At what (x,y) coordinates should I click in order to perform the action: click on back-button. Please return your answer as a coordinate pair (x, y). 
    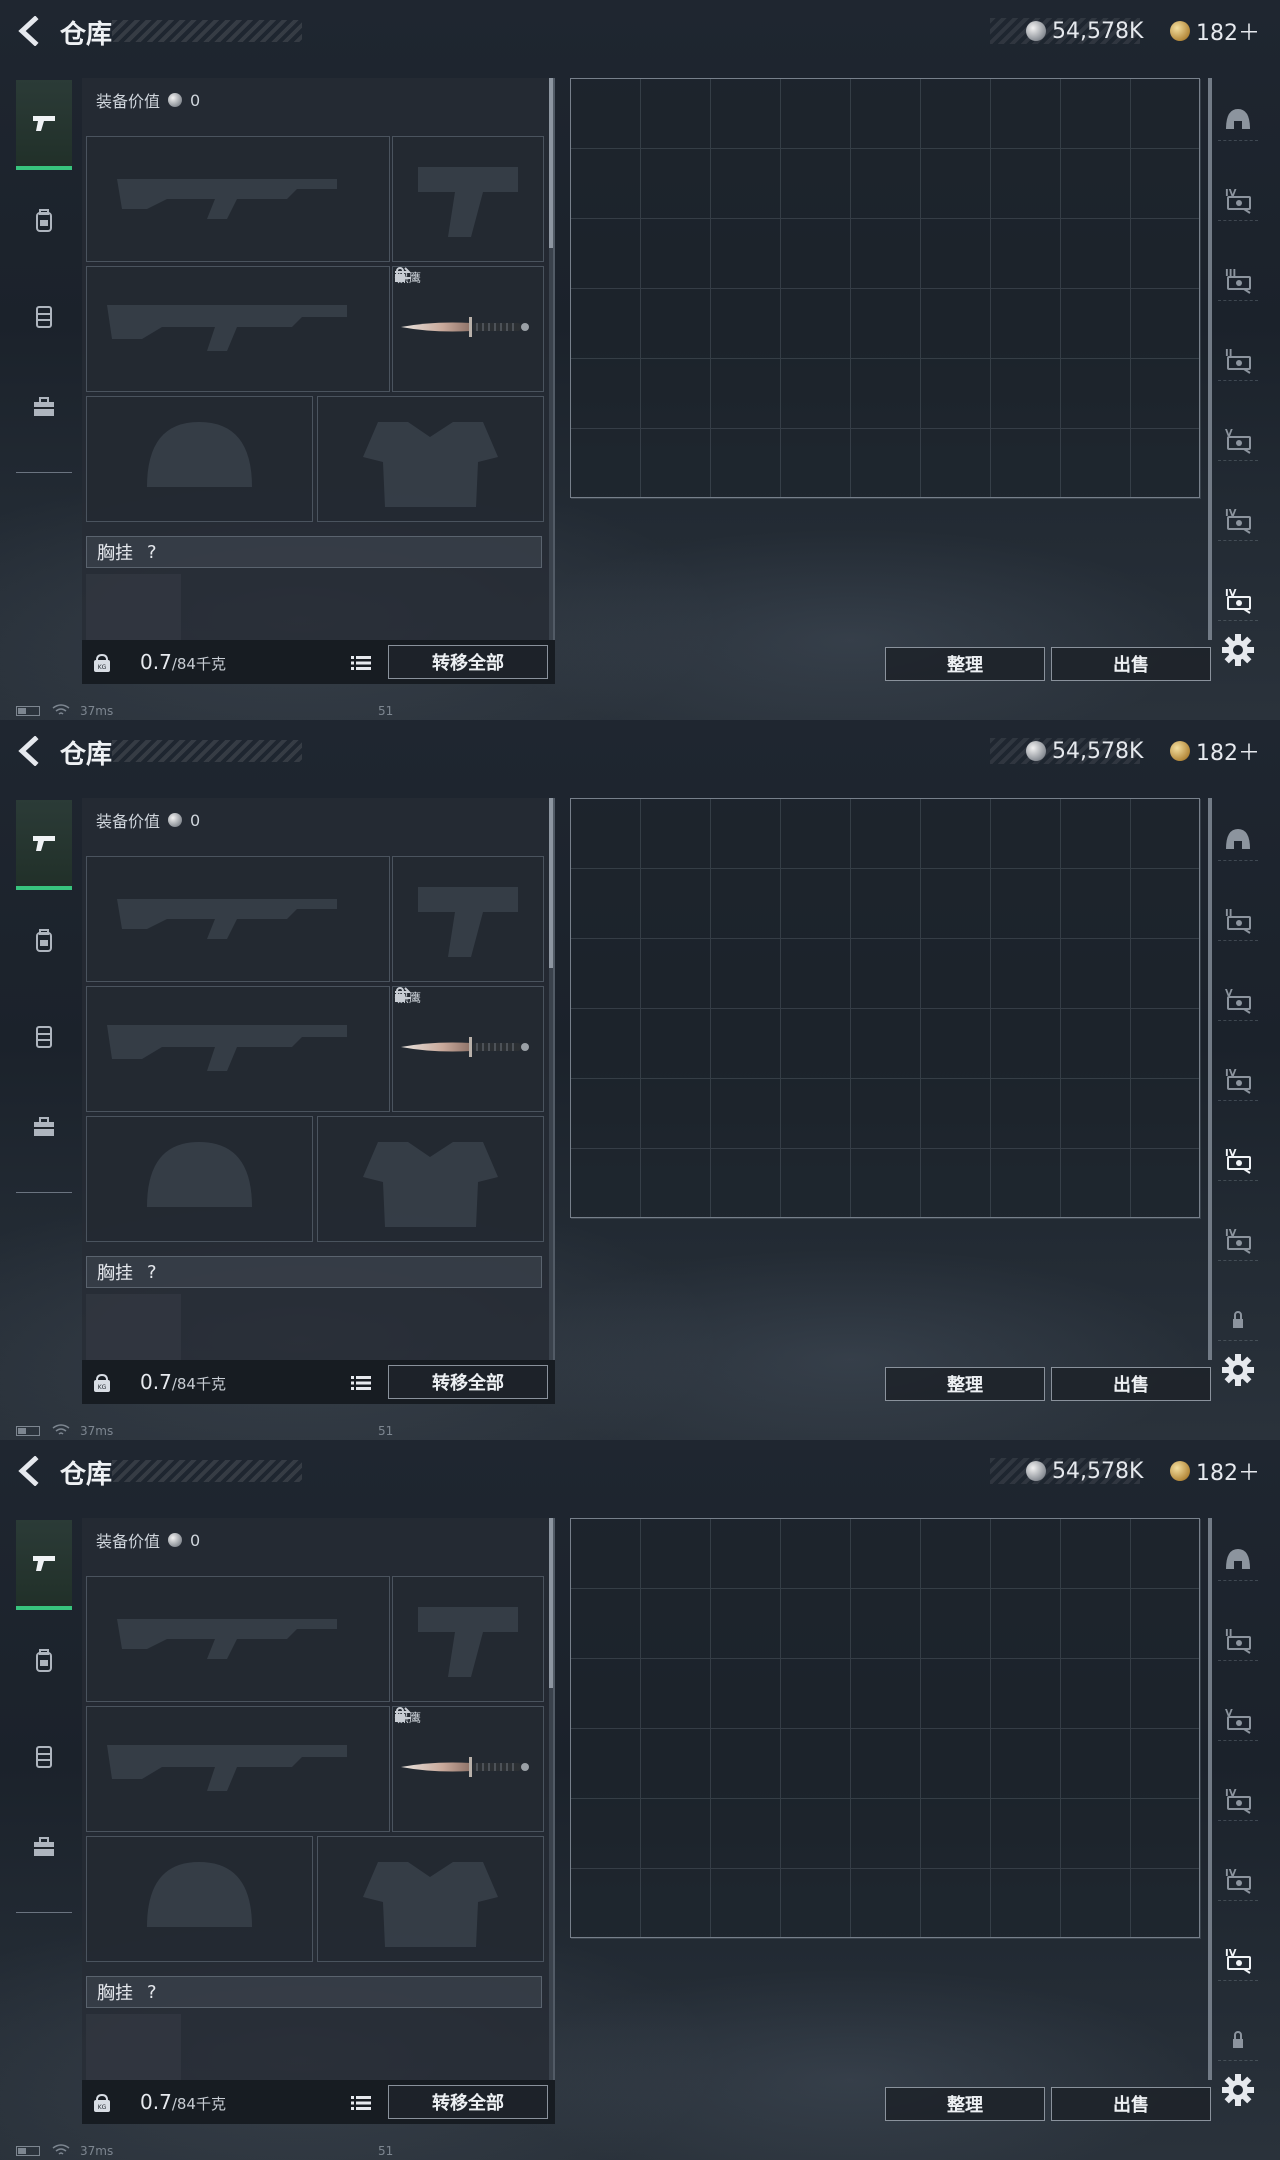
    Looking at the image, I should click on (29, 751).